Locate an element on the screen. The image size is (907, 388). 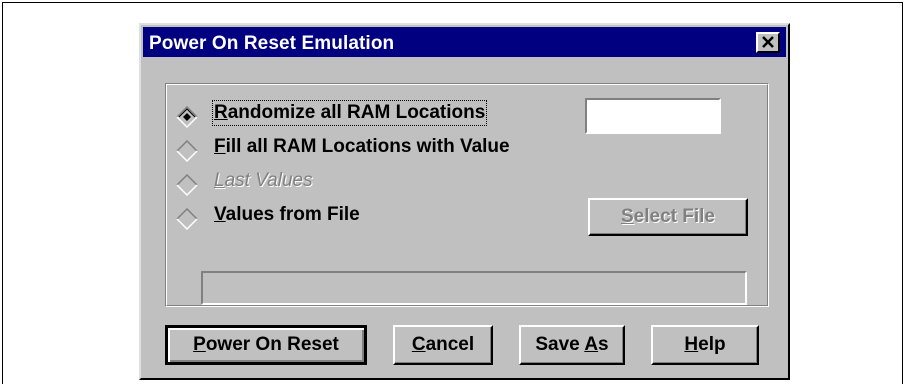
radio-fill-value-label: Fill all RAM Locations with Value is located at coordinates (362, 146).